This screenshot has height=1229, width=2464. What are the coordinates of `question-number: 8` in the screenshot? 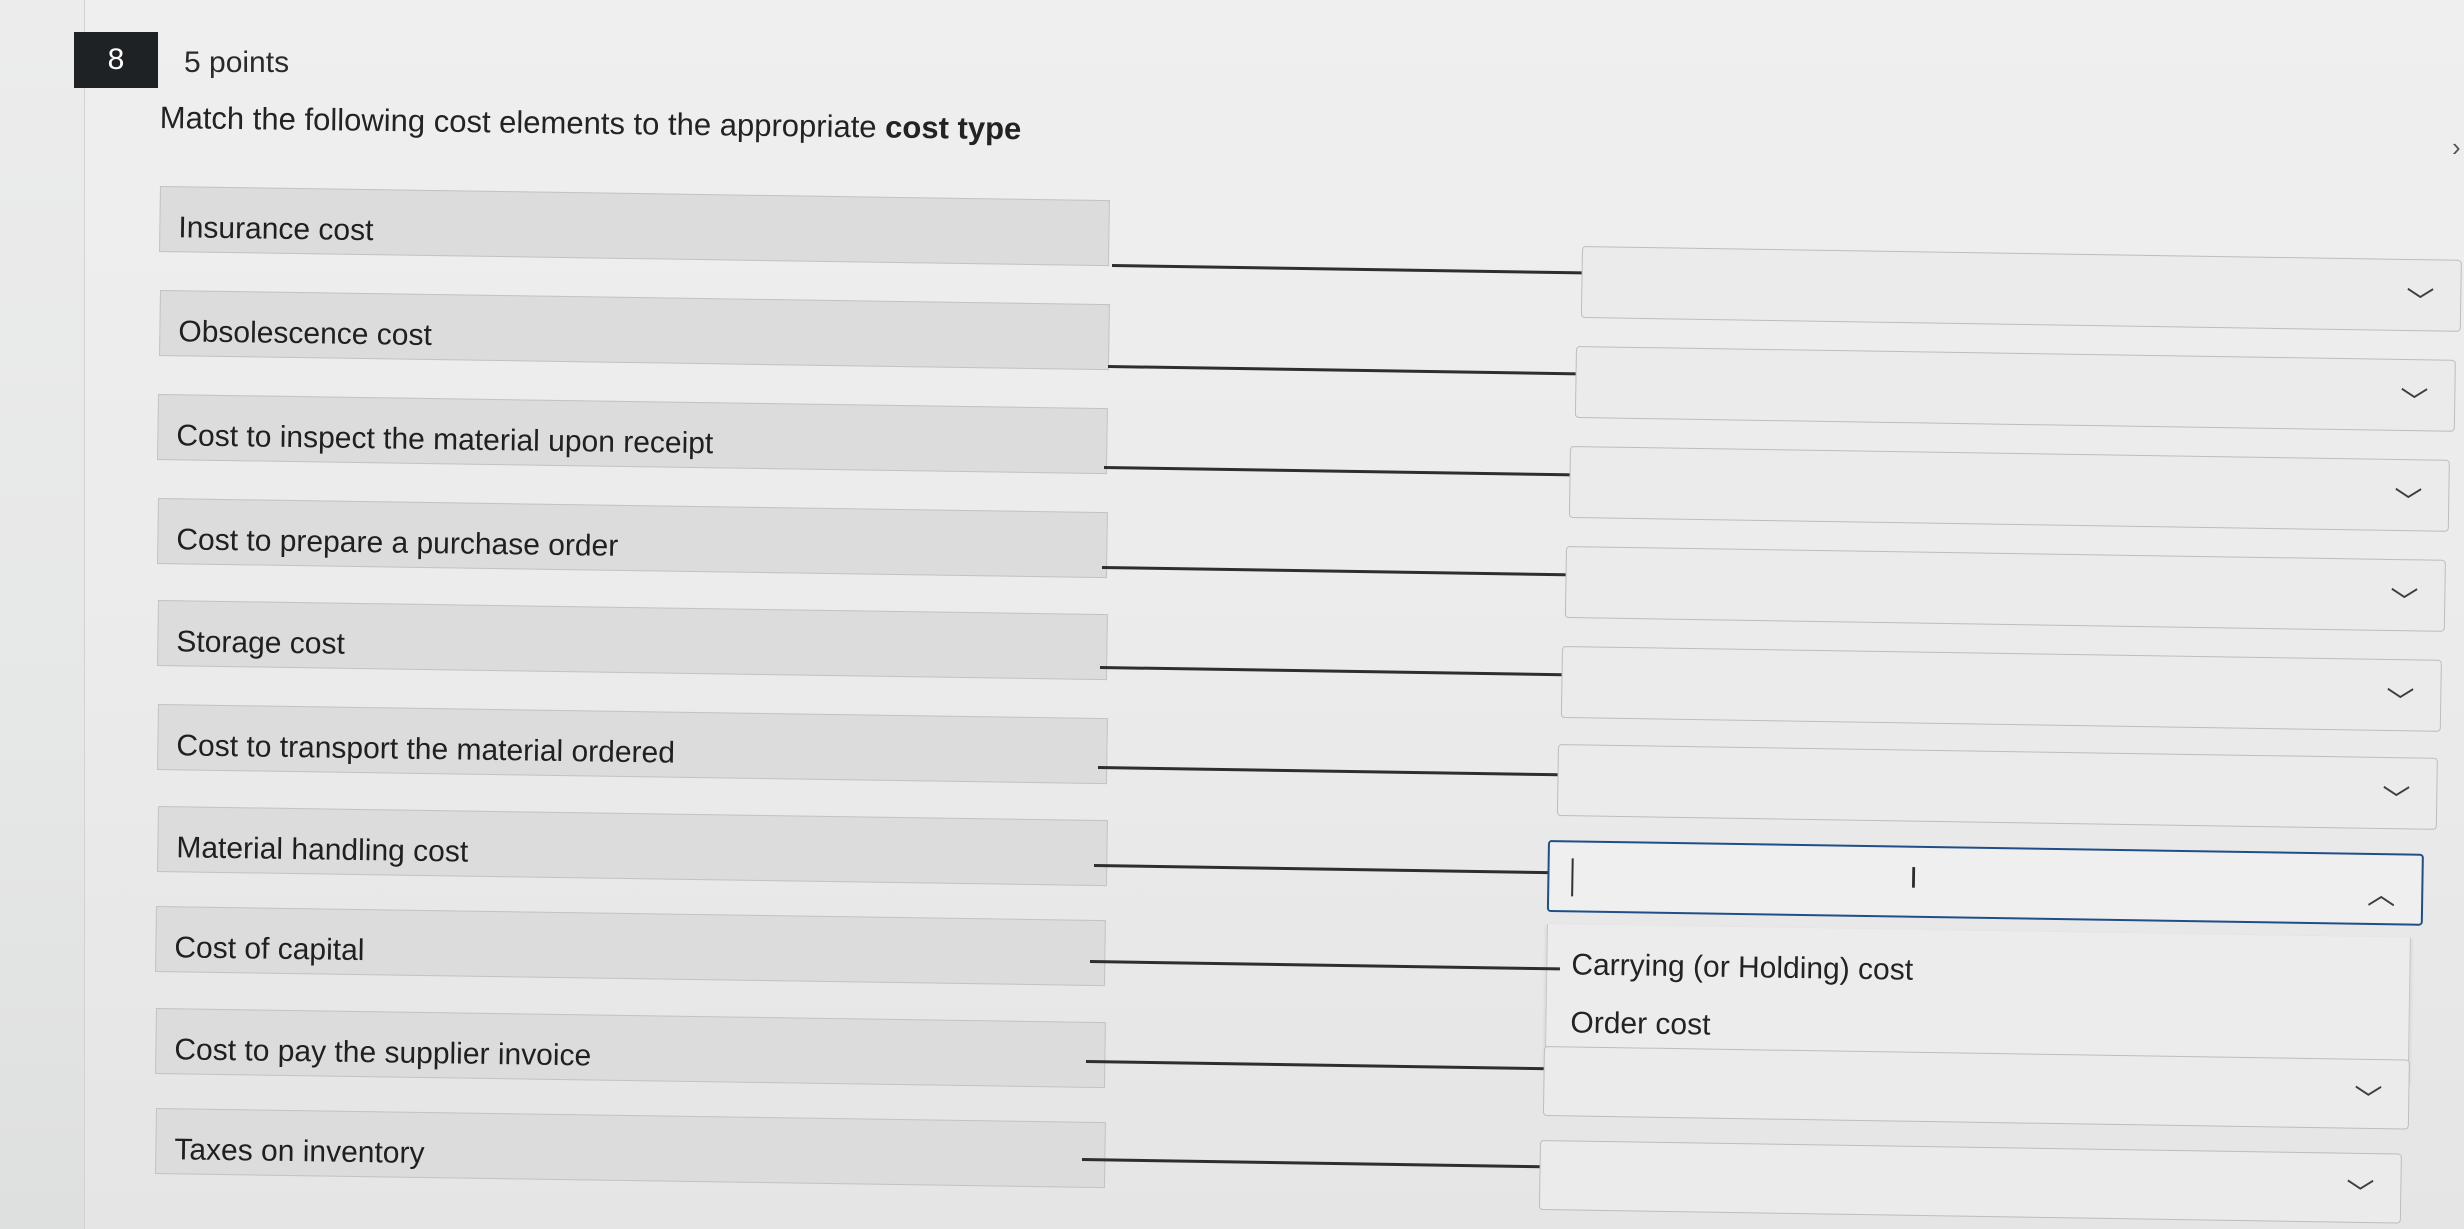 It's located at (116, 60).